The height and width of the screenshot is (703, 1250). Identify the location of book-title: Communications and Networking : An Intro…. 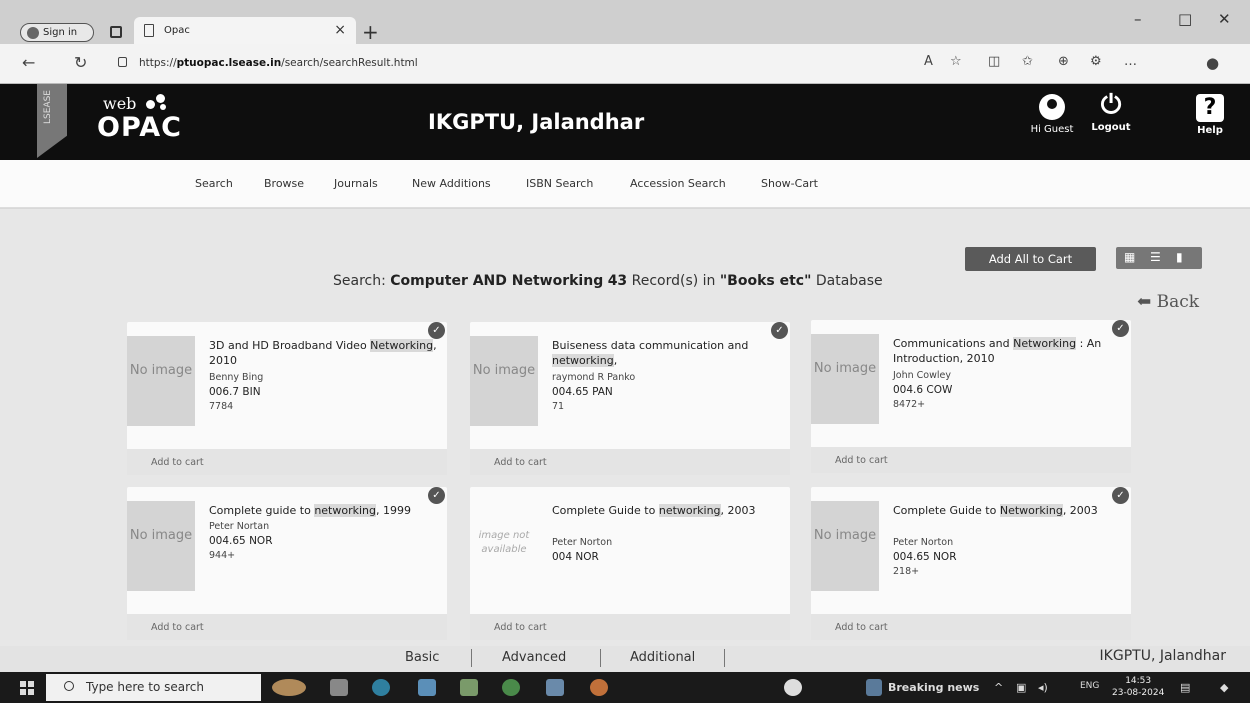
(1007, 351).